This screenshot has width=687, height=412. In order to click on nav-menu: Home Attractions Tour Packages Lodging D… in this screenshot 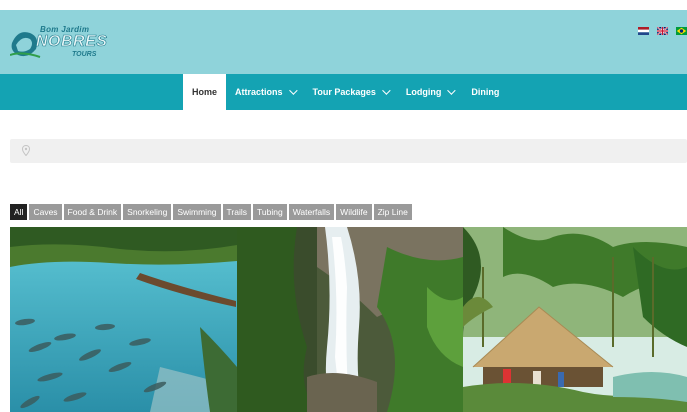, I will do `click(345, 92)`.